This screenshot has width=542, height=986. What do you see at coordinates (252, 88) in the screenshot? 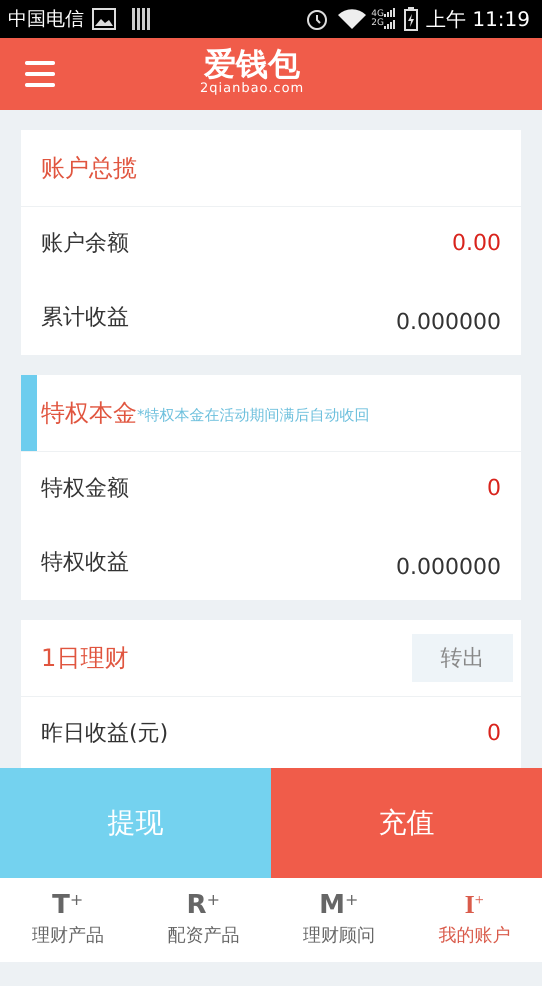
I see `logo-domain: 2qianbao.com` at bounding box center [252, 88].